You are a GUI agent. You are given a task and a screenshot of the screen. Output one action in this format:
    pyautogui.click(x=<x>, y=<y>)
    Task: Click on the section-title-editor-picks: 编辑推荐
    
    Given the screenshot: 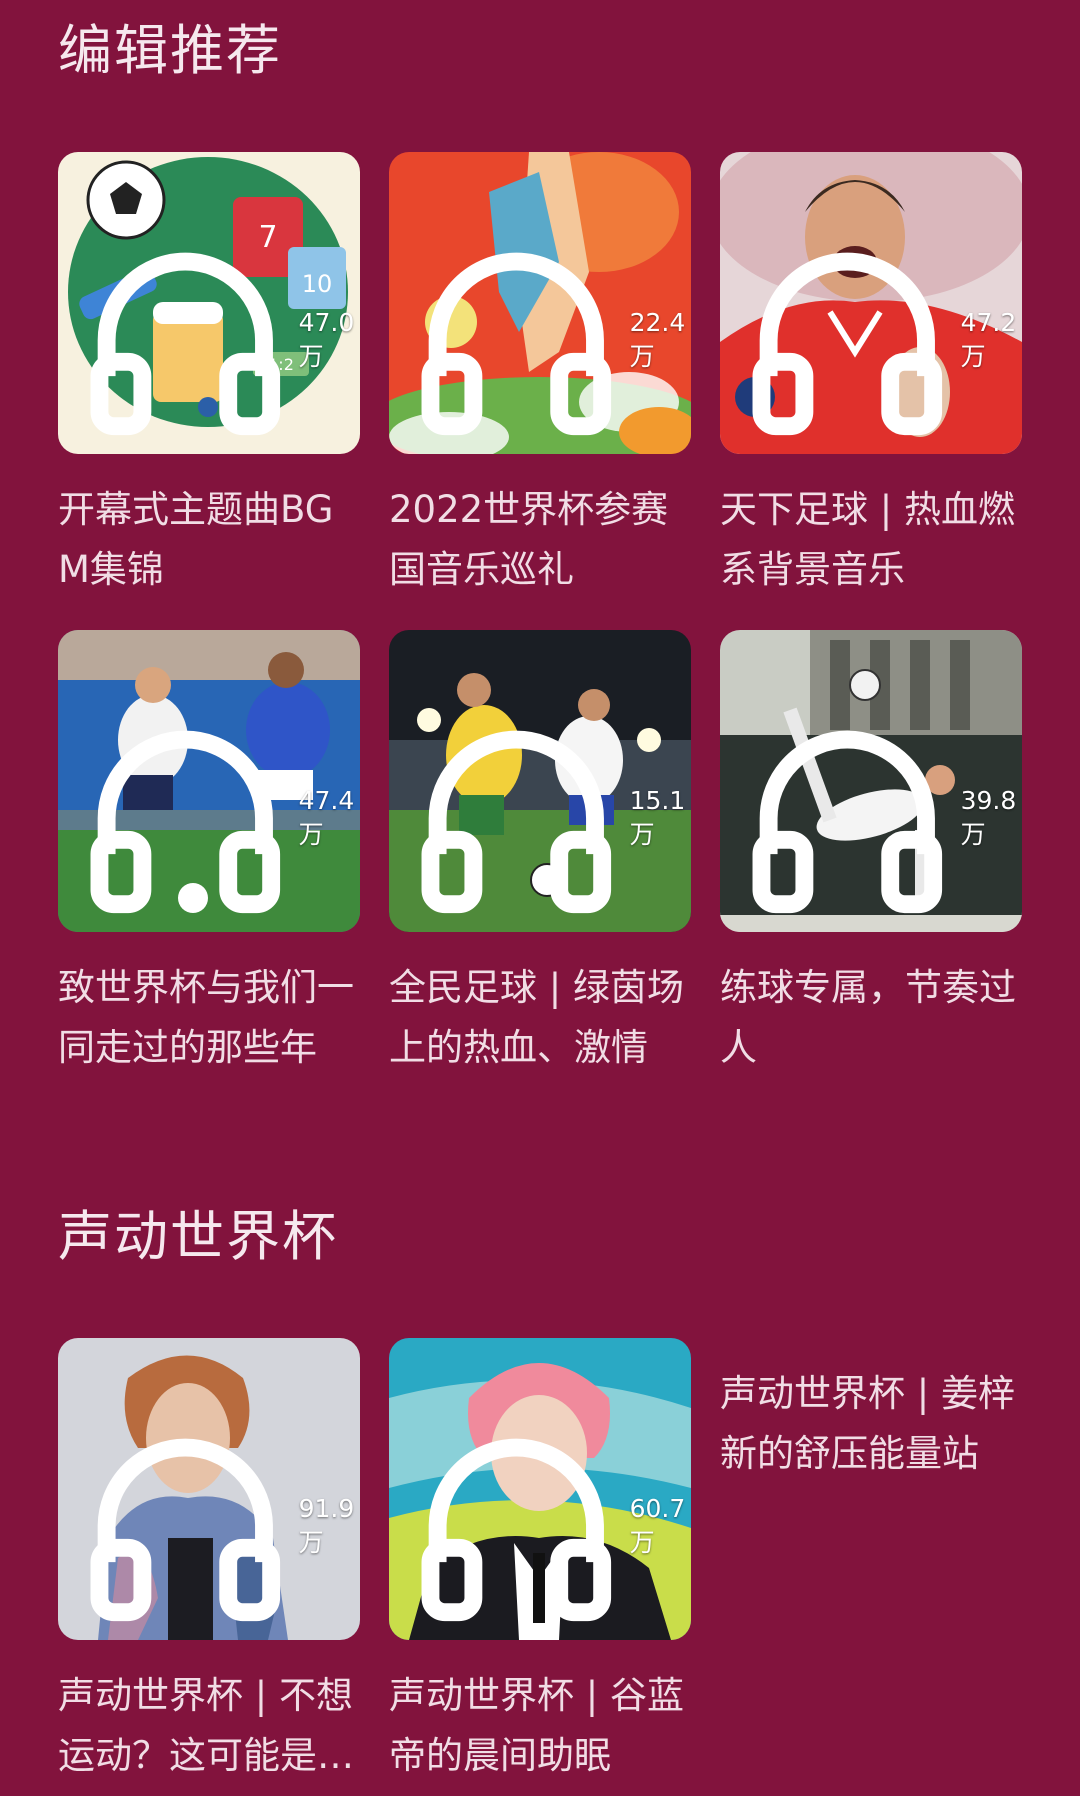 What is the action you would take?
    pyautogui.click(x=170, y=50)
    